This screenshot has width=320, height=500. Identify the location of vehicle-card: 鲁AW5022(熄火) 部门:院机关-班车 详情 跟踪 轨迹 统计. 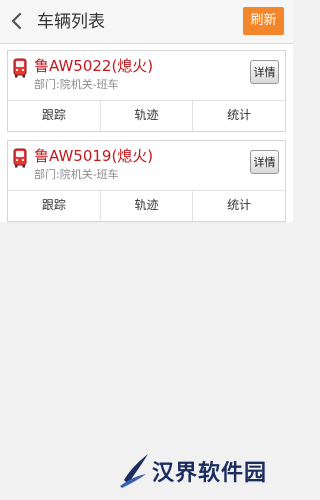
(146, 91).